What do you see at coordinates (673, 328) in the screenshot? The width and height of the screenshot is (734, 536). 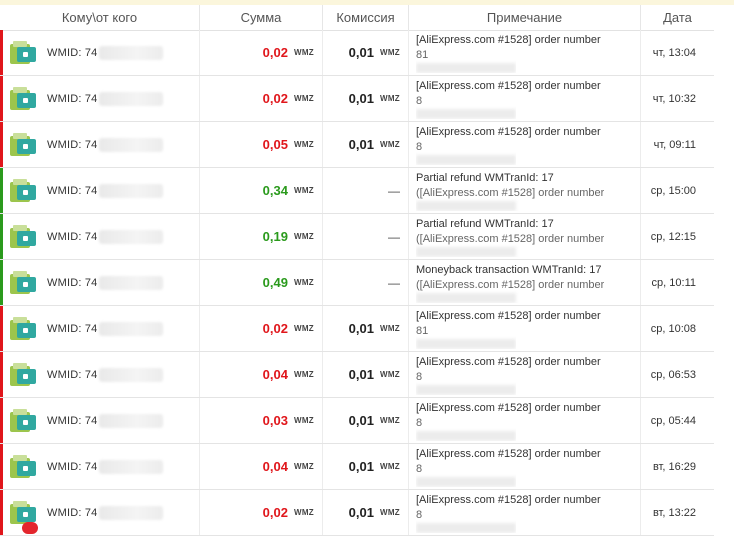 I see `date-value: ср, 10:08` at bounding box center [673, 328].